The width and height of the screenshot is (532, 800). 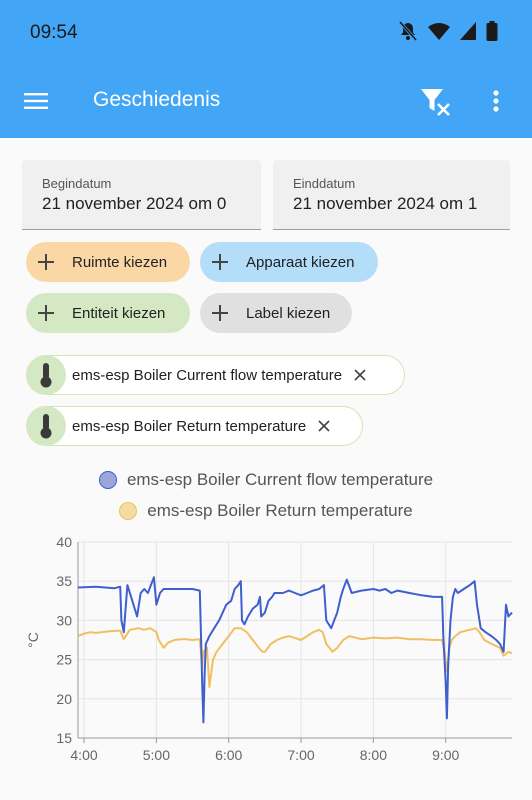 I want to click on x-tick-label: 5:00, so click(x=156, y=755).